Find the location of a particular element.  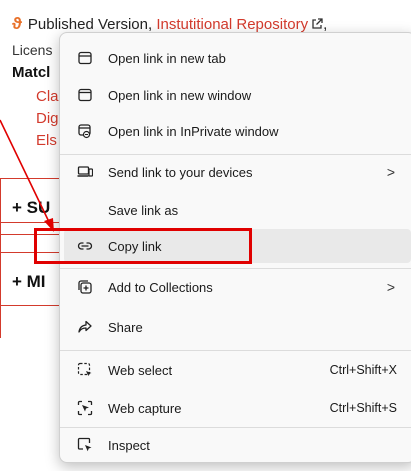

annotation-arrow-icon is located at coordinates (27, 175).